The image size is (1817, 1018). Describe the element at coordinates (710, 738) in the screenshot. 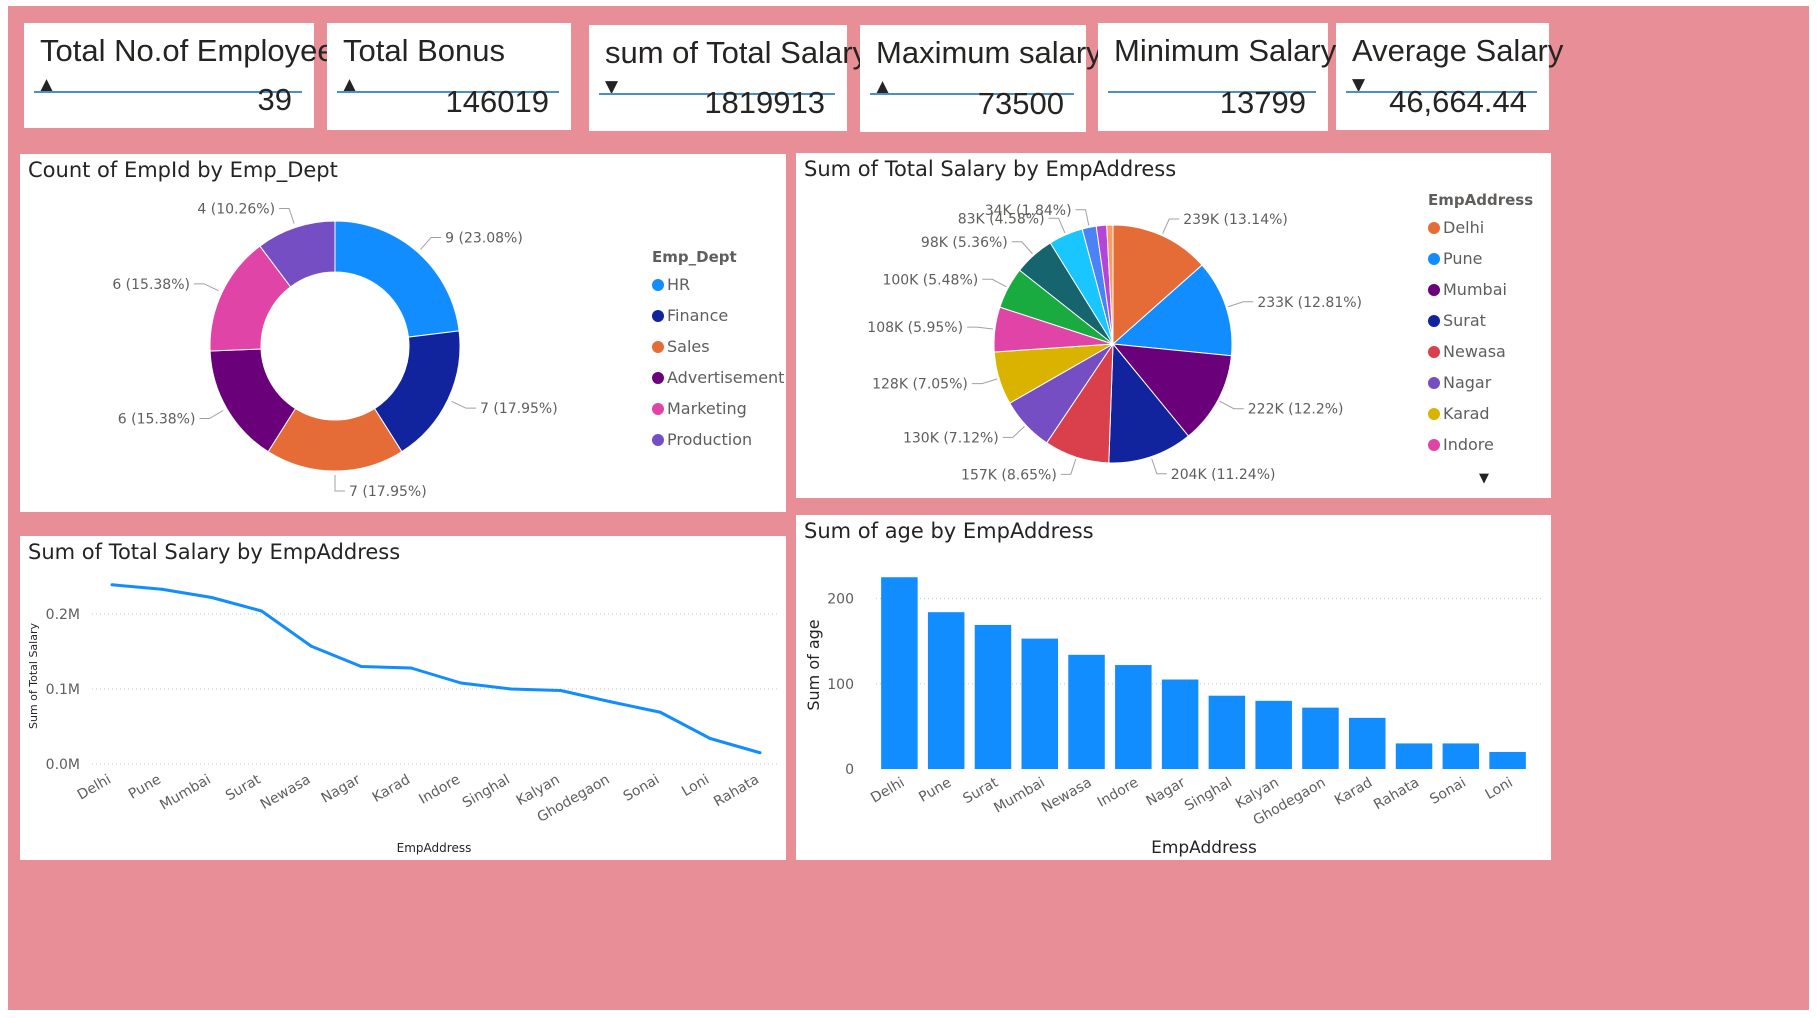

I see `line-point-loni` at that location.